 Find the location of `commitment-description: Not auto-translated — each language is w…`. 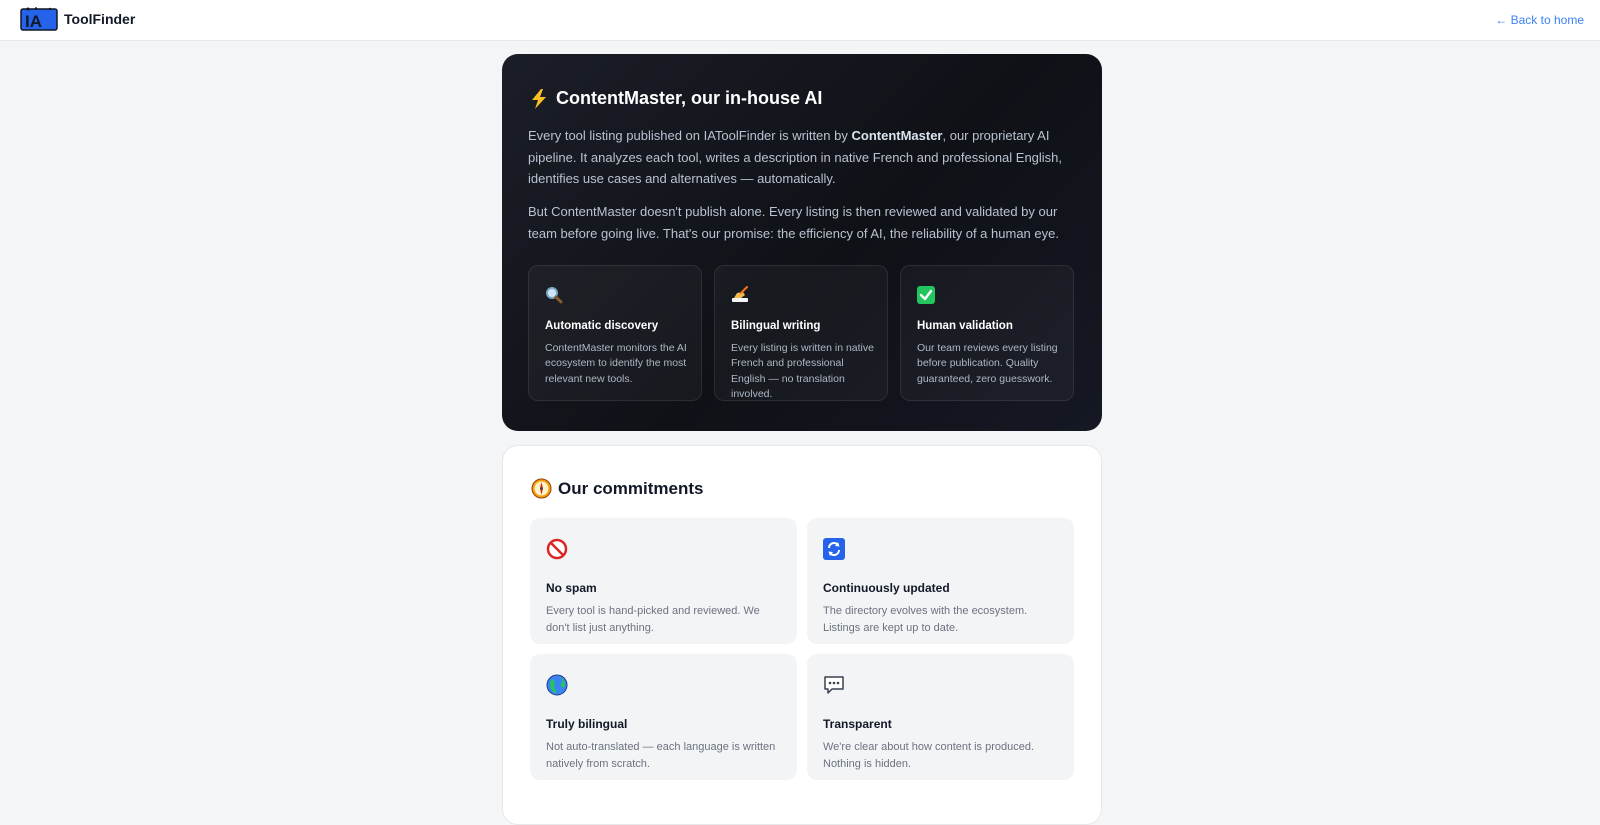

commitment-description: Not auto-translated — each language is w… is located at coordinates (661, 755).